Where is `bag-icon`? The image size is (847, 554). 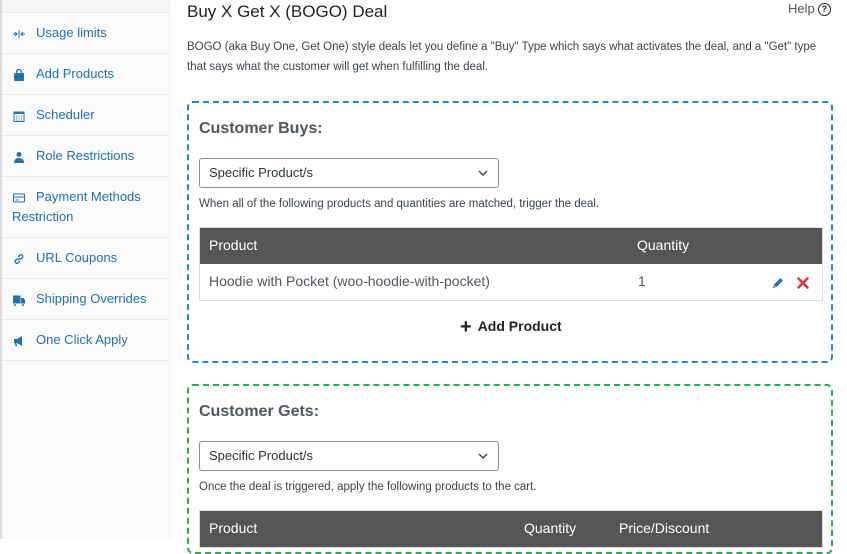
bag-icon is located at coordinates (19, 74).